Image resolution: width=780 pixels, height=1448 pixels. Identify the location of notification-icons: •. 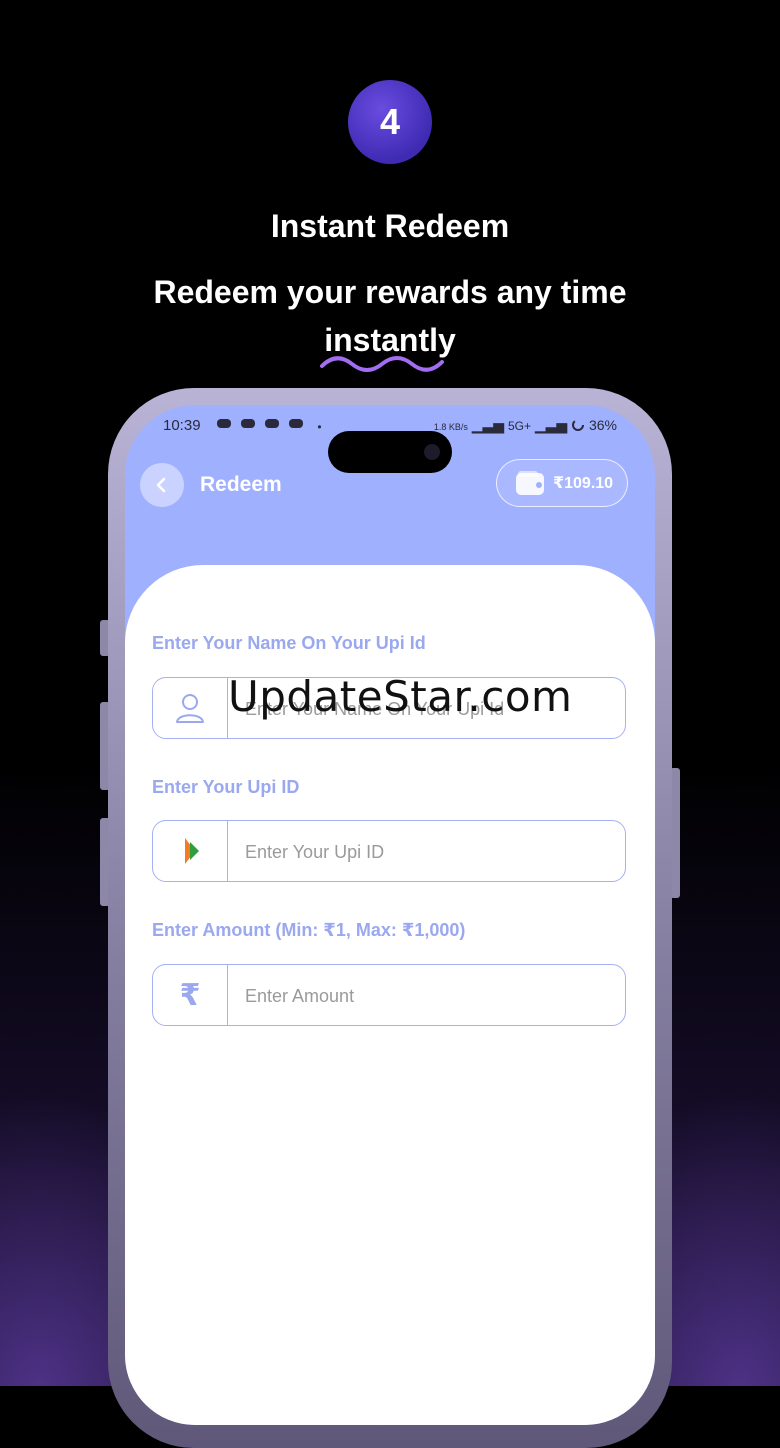
(271, 425).